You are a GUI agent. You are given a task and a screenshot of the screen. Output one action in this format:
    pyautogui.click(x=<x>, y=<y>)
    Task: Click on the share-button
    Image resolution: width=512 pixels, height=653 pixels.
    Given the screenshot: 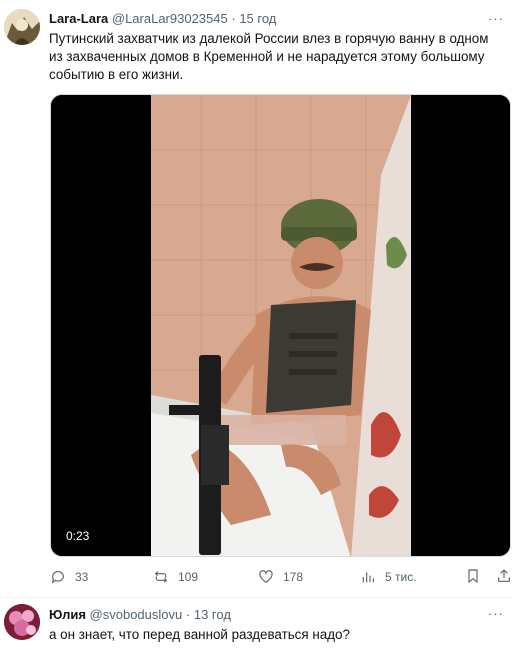 What is the action you would take?
    pyautogui.click(x=504, y=577)
    